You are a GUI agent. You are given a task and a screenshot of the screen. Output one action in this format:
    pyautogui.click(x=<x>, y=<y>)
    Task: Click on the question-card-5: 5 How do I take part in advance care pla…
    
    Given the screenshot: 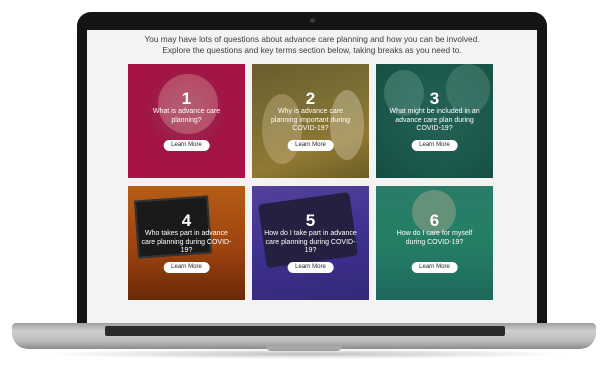 What is the action you would take?
    pyautogui.click(x=310, y=243)
    